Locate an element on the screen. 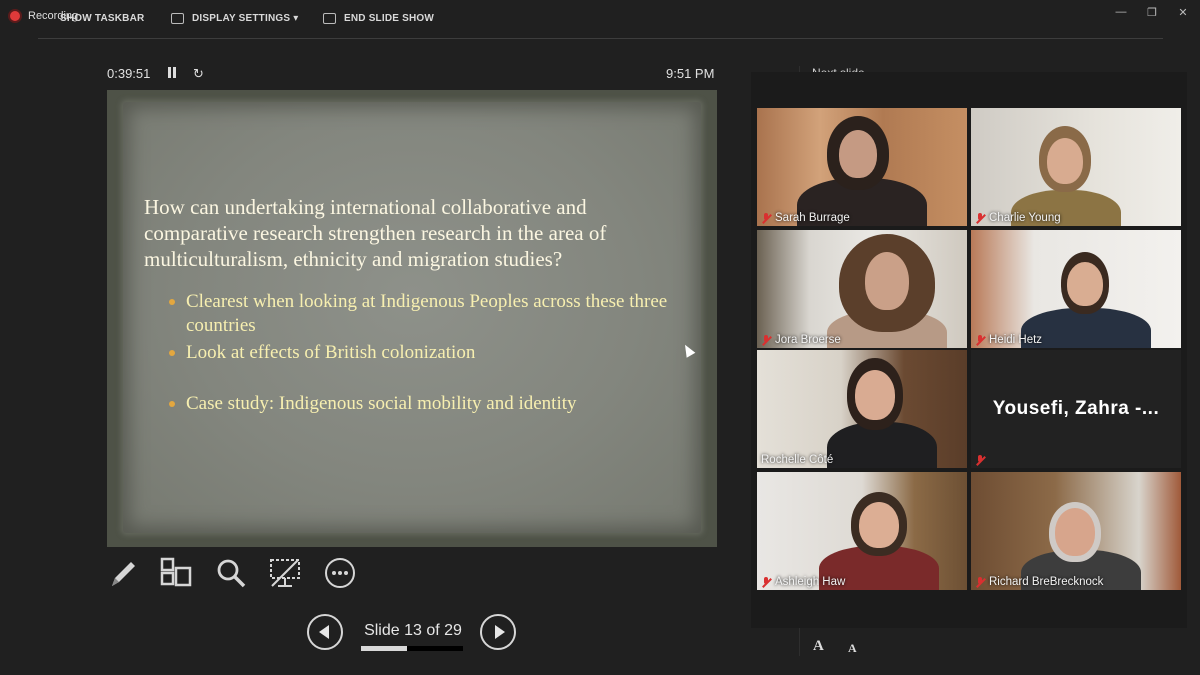 Image resolution: width=1200 pixels, height=675 pixels. participant-name: Rochelle Côté is located at coordinates (797, 460).